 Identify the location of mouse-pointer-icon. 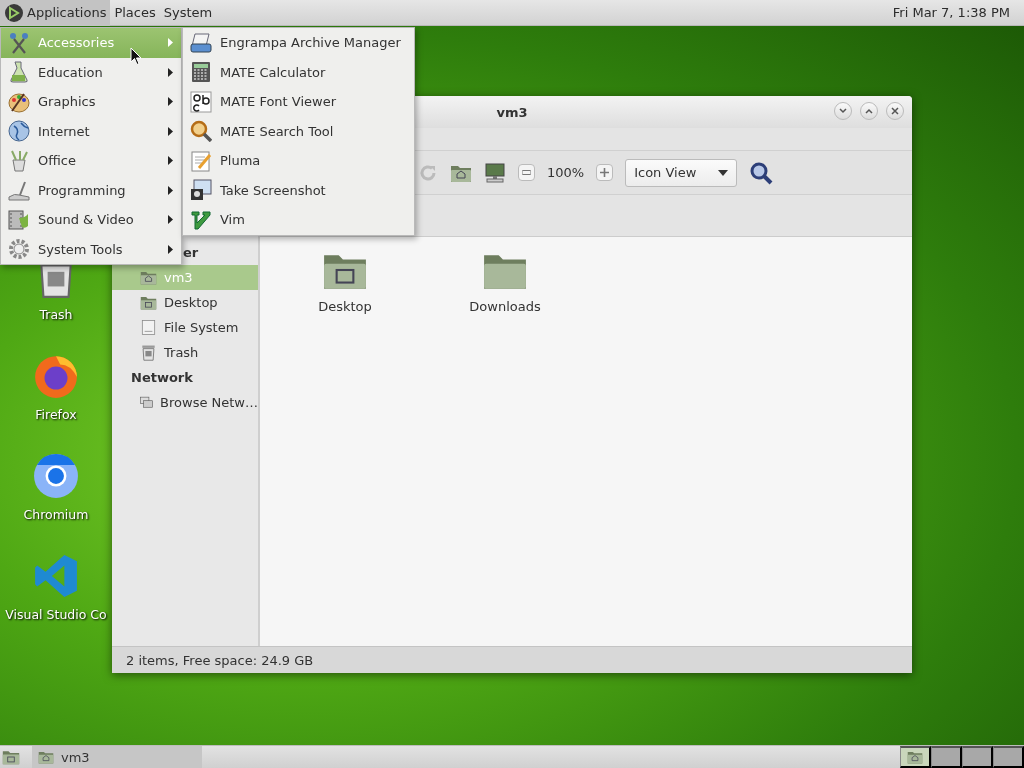
(136, 56).